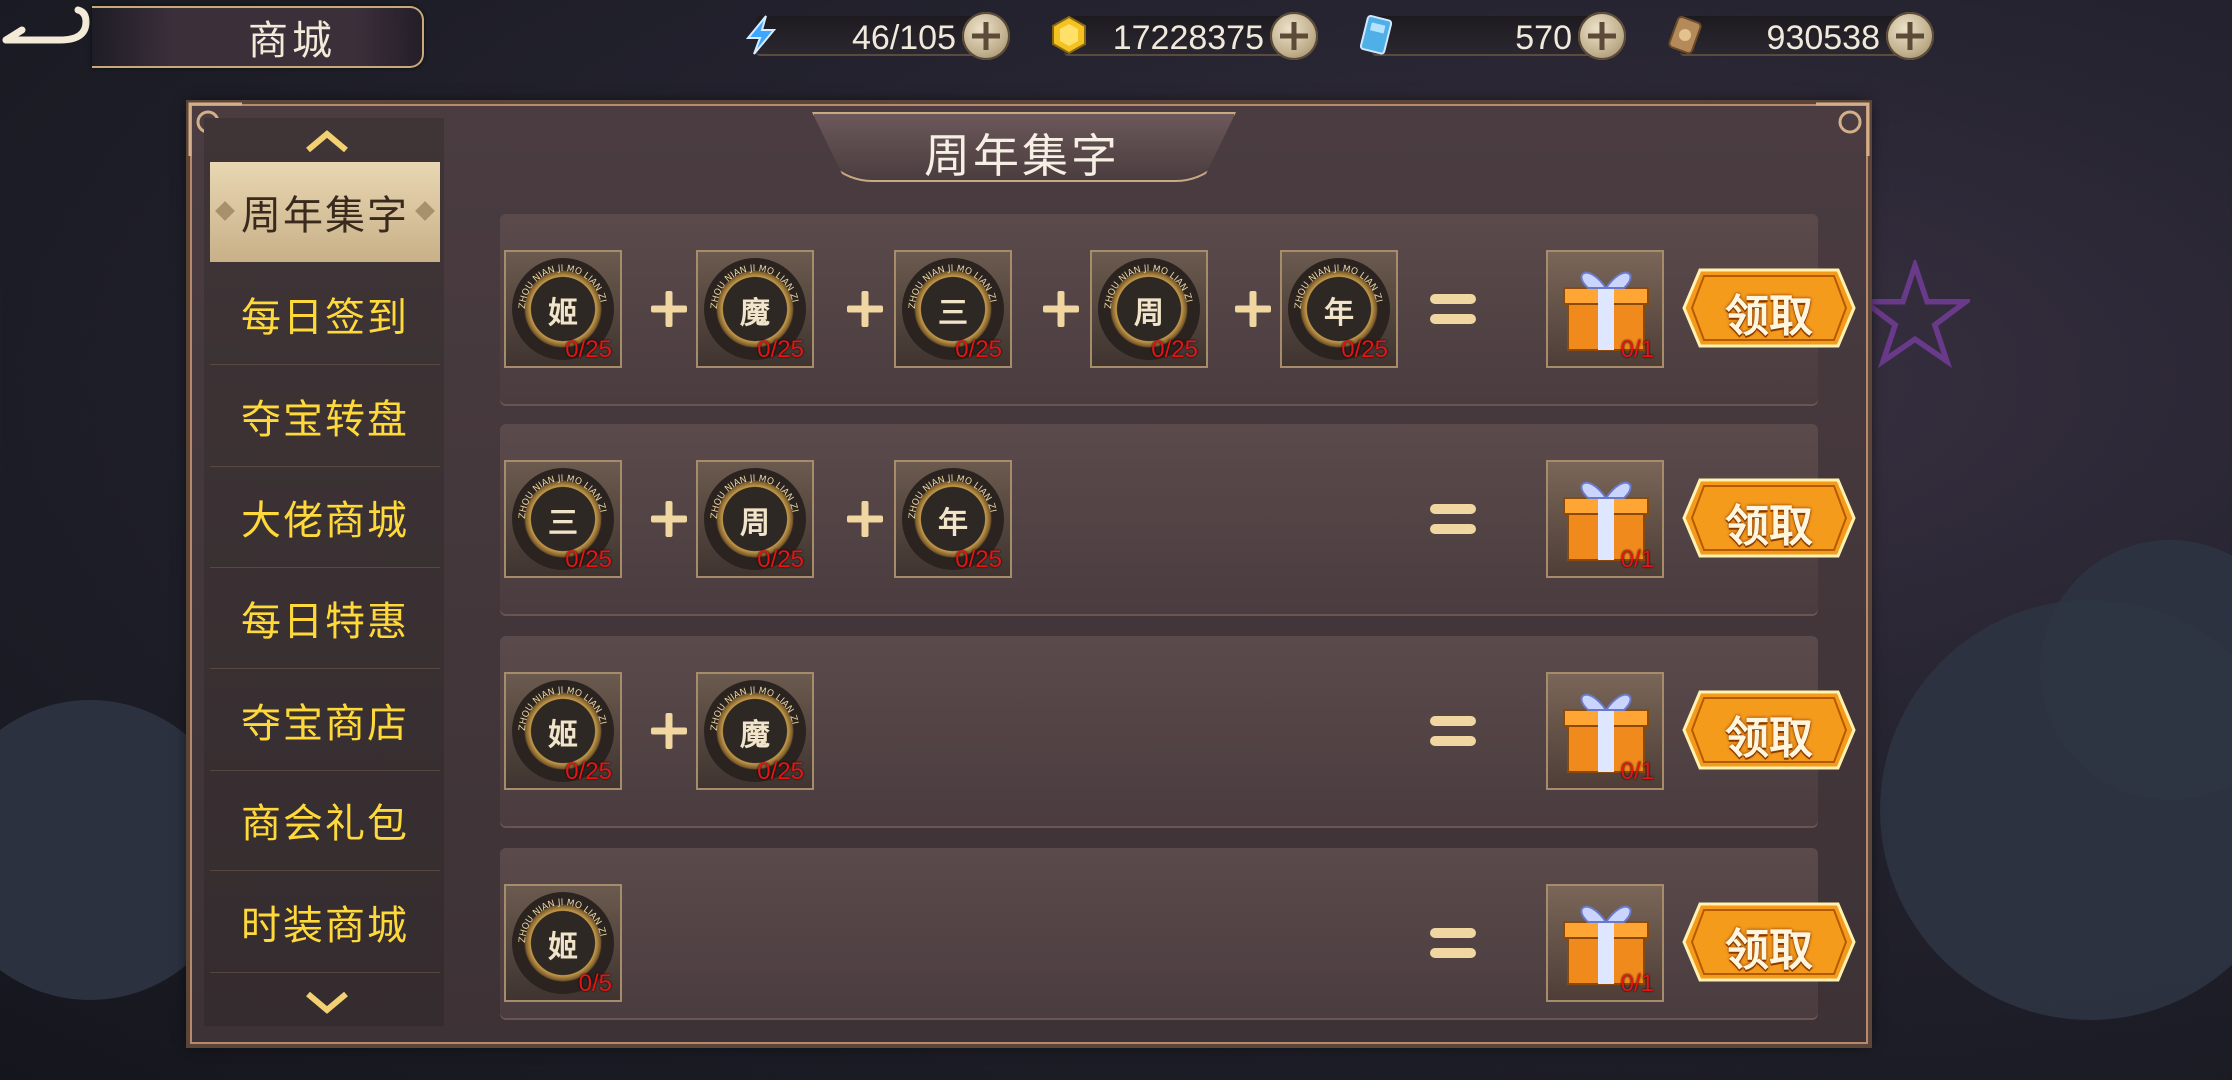 The width and height of the screenshot is (2232, 1080). I want to click on resource-value: 570, so click(1543, 38).